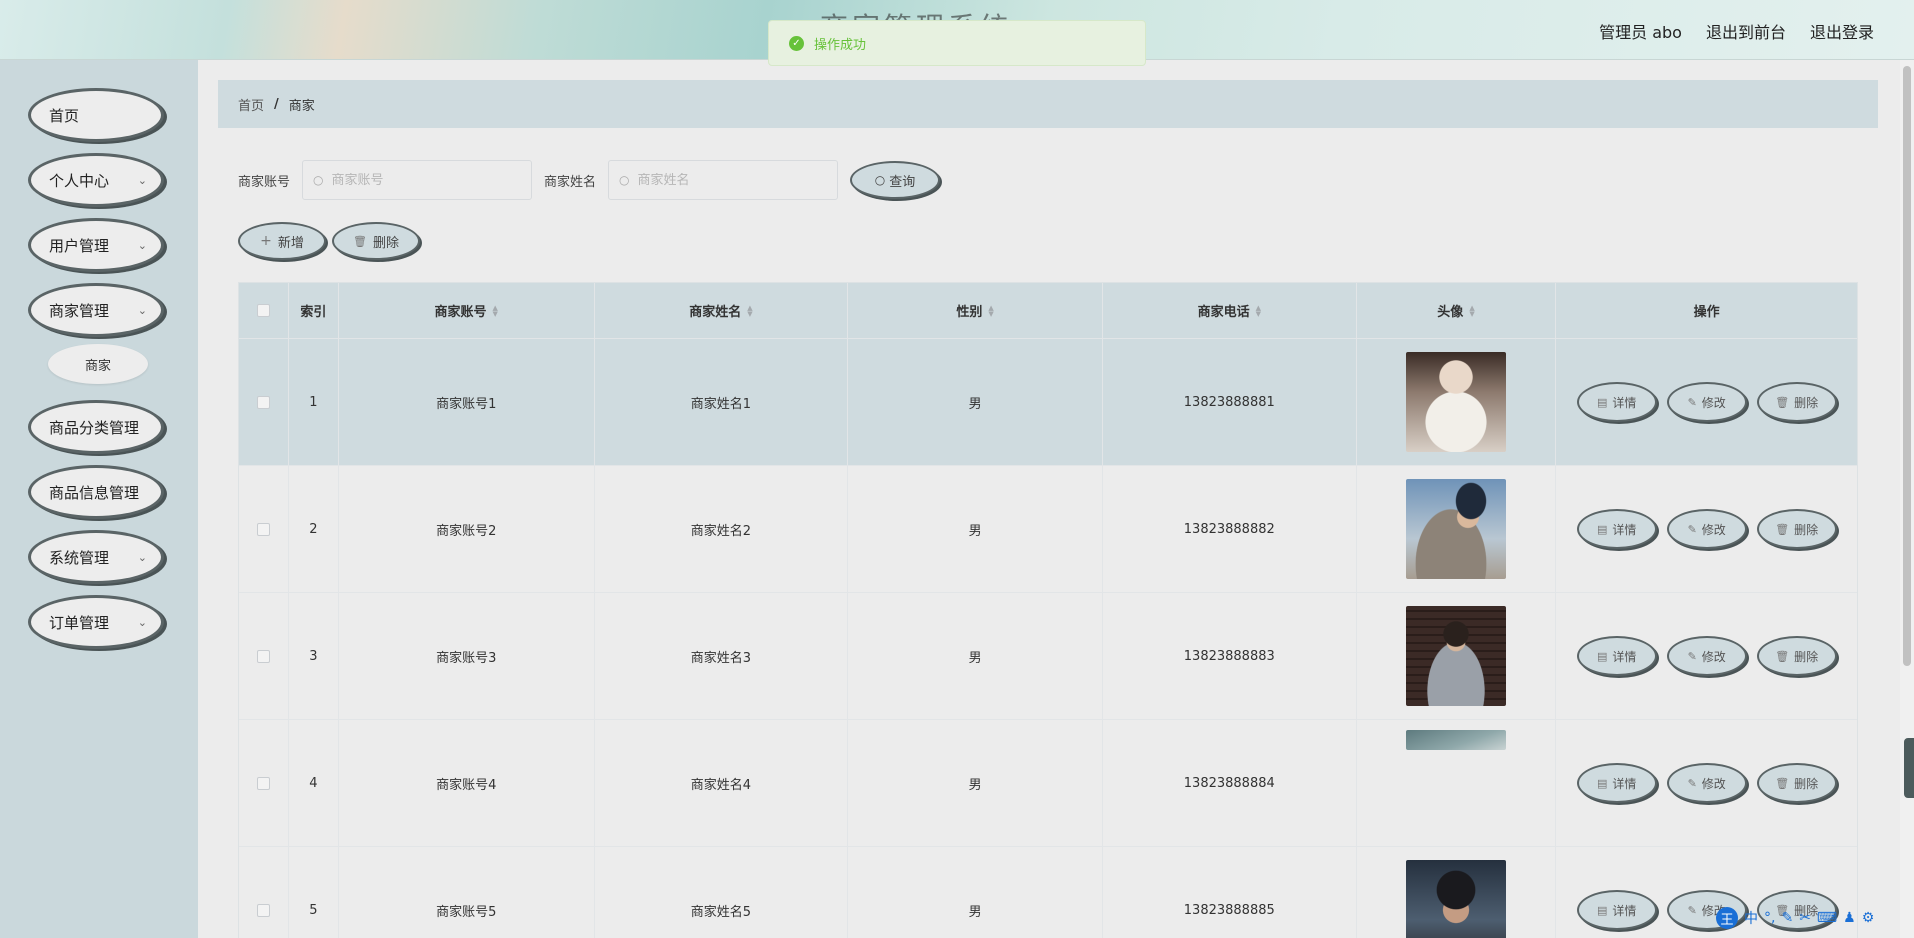  Describe the element at coordinates (79, 245) in the screenshot. I see `sidebar-item-label: 用户管理` at that location.